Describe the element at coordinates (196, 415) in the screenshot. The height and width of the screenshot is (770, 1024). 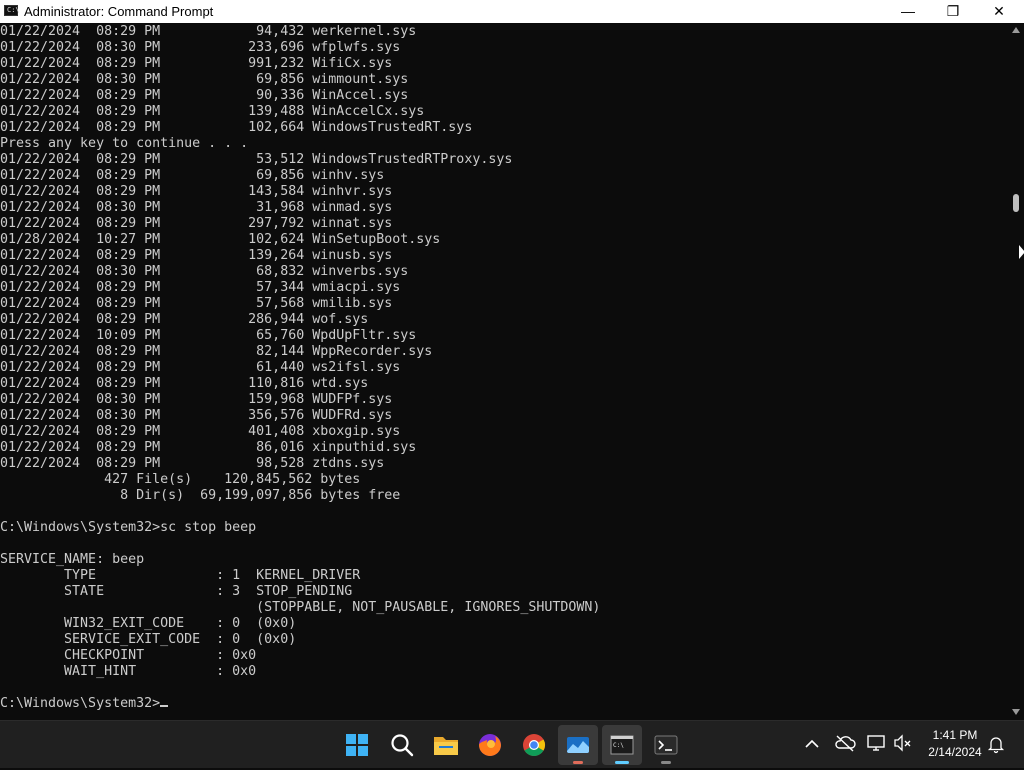
I see `console-line: 01/22/2024 08:30 PM 356,576 WUDFRd.sys` at that location.